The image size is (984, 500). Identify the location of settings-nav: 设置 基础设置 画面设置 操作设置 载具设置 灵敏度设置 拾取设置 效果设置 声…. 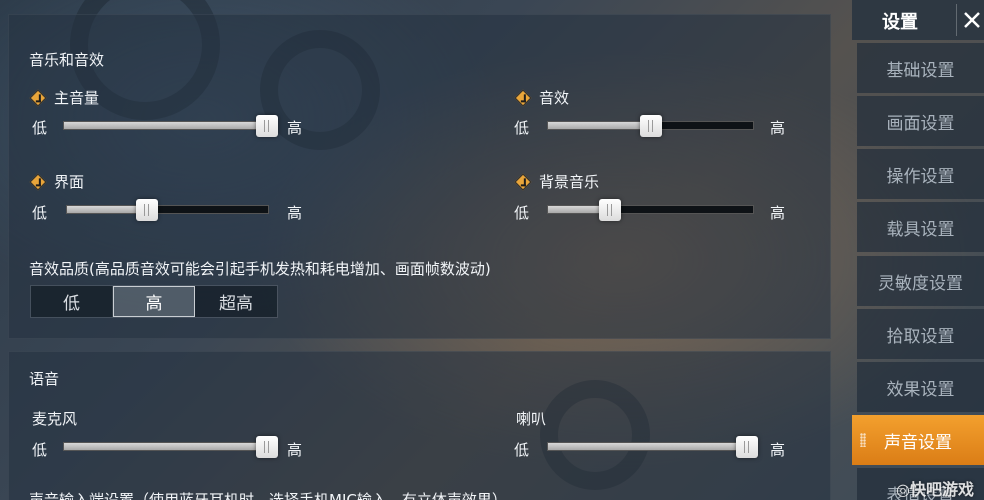
(918, 250).